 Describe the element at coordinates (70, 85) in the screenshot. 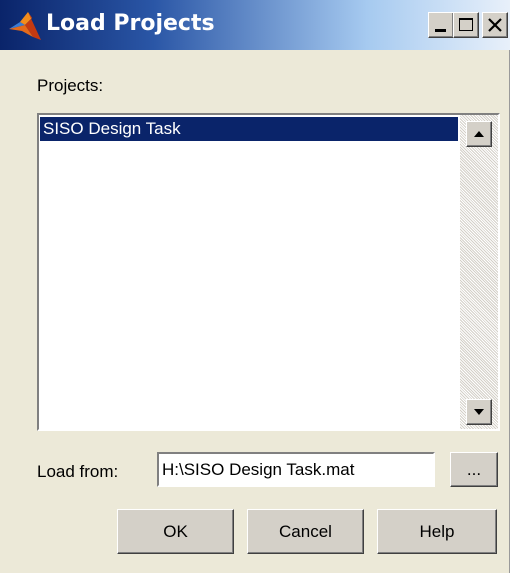

I see `projects-label: Projects:` at that location.